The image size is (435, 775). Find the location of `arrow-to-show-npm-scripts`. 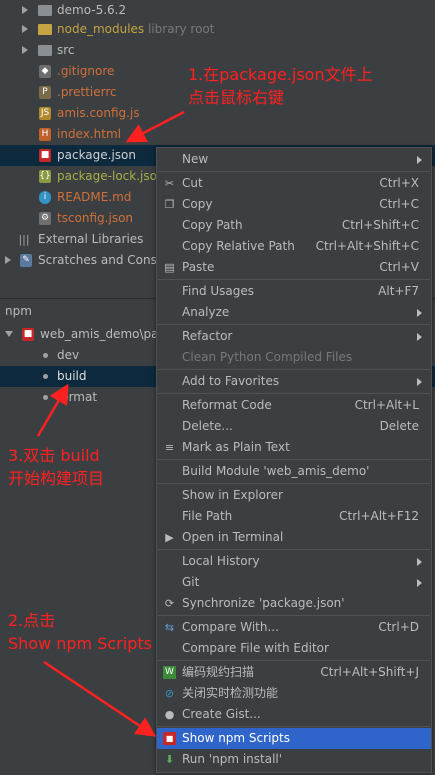

arrow-to-show-npm-scripts is located at coordinates (100, 698).